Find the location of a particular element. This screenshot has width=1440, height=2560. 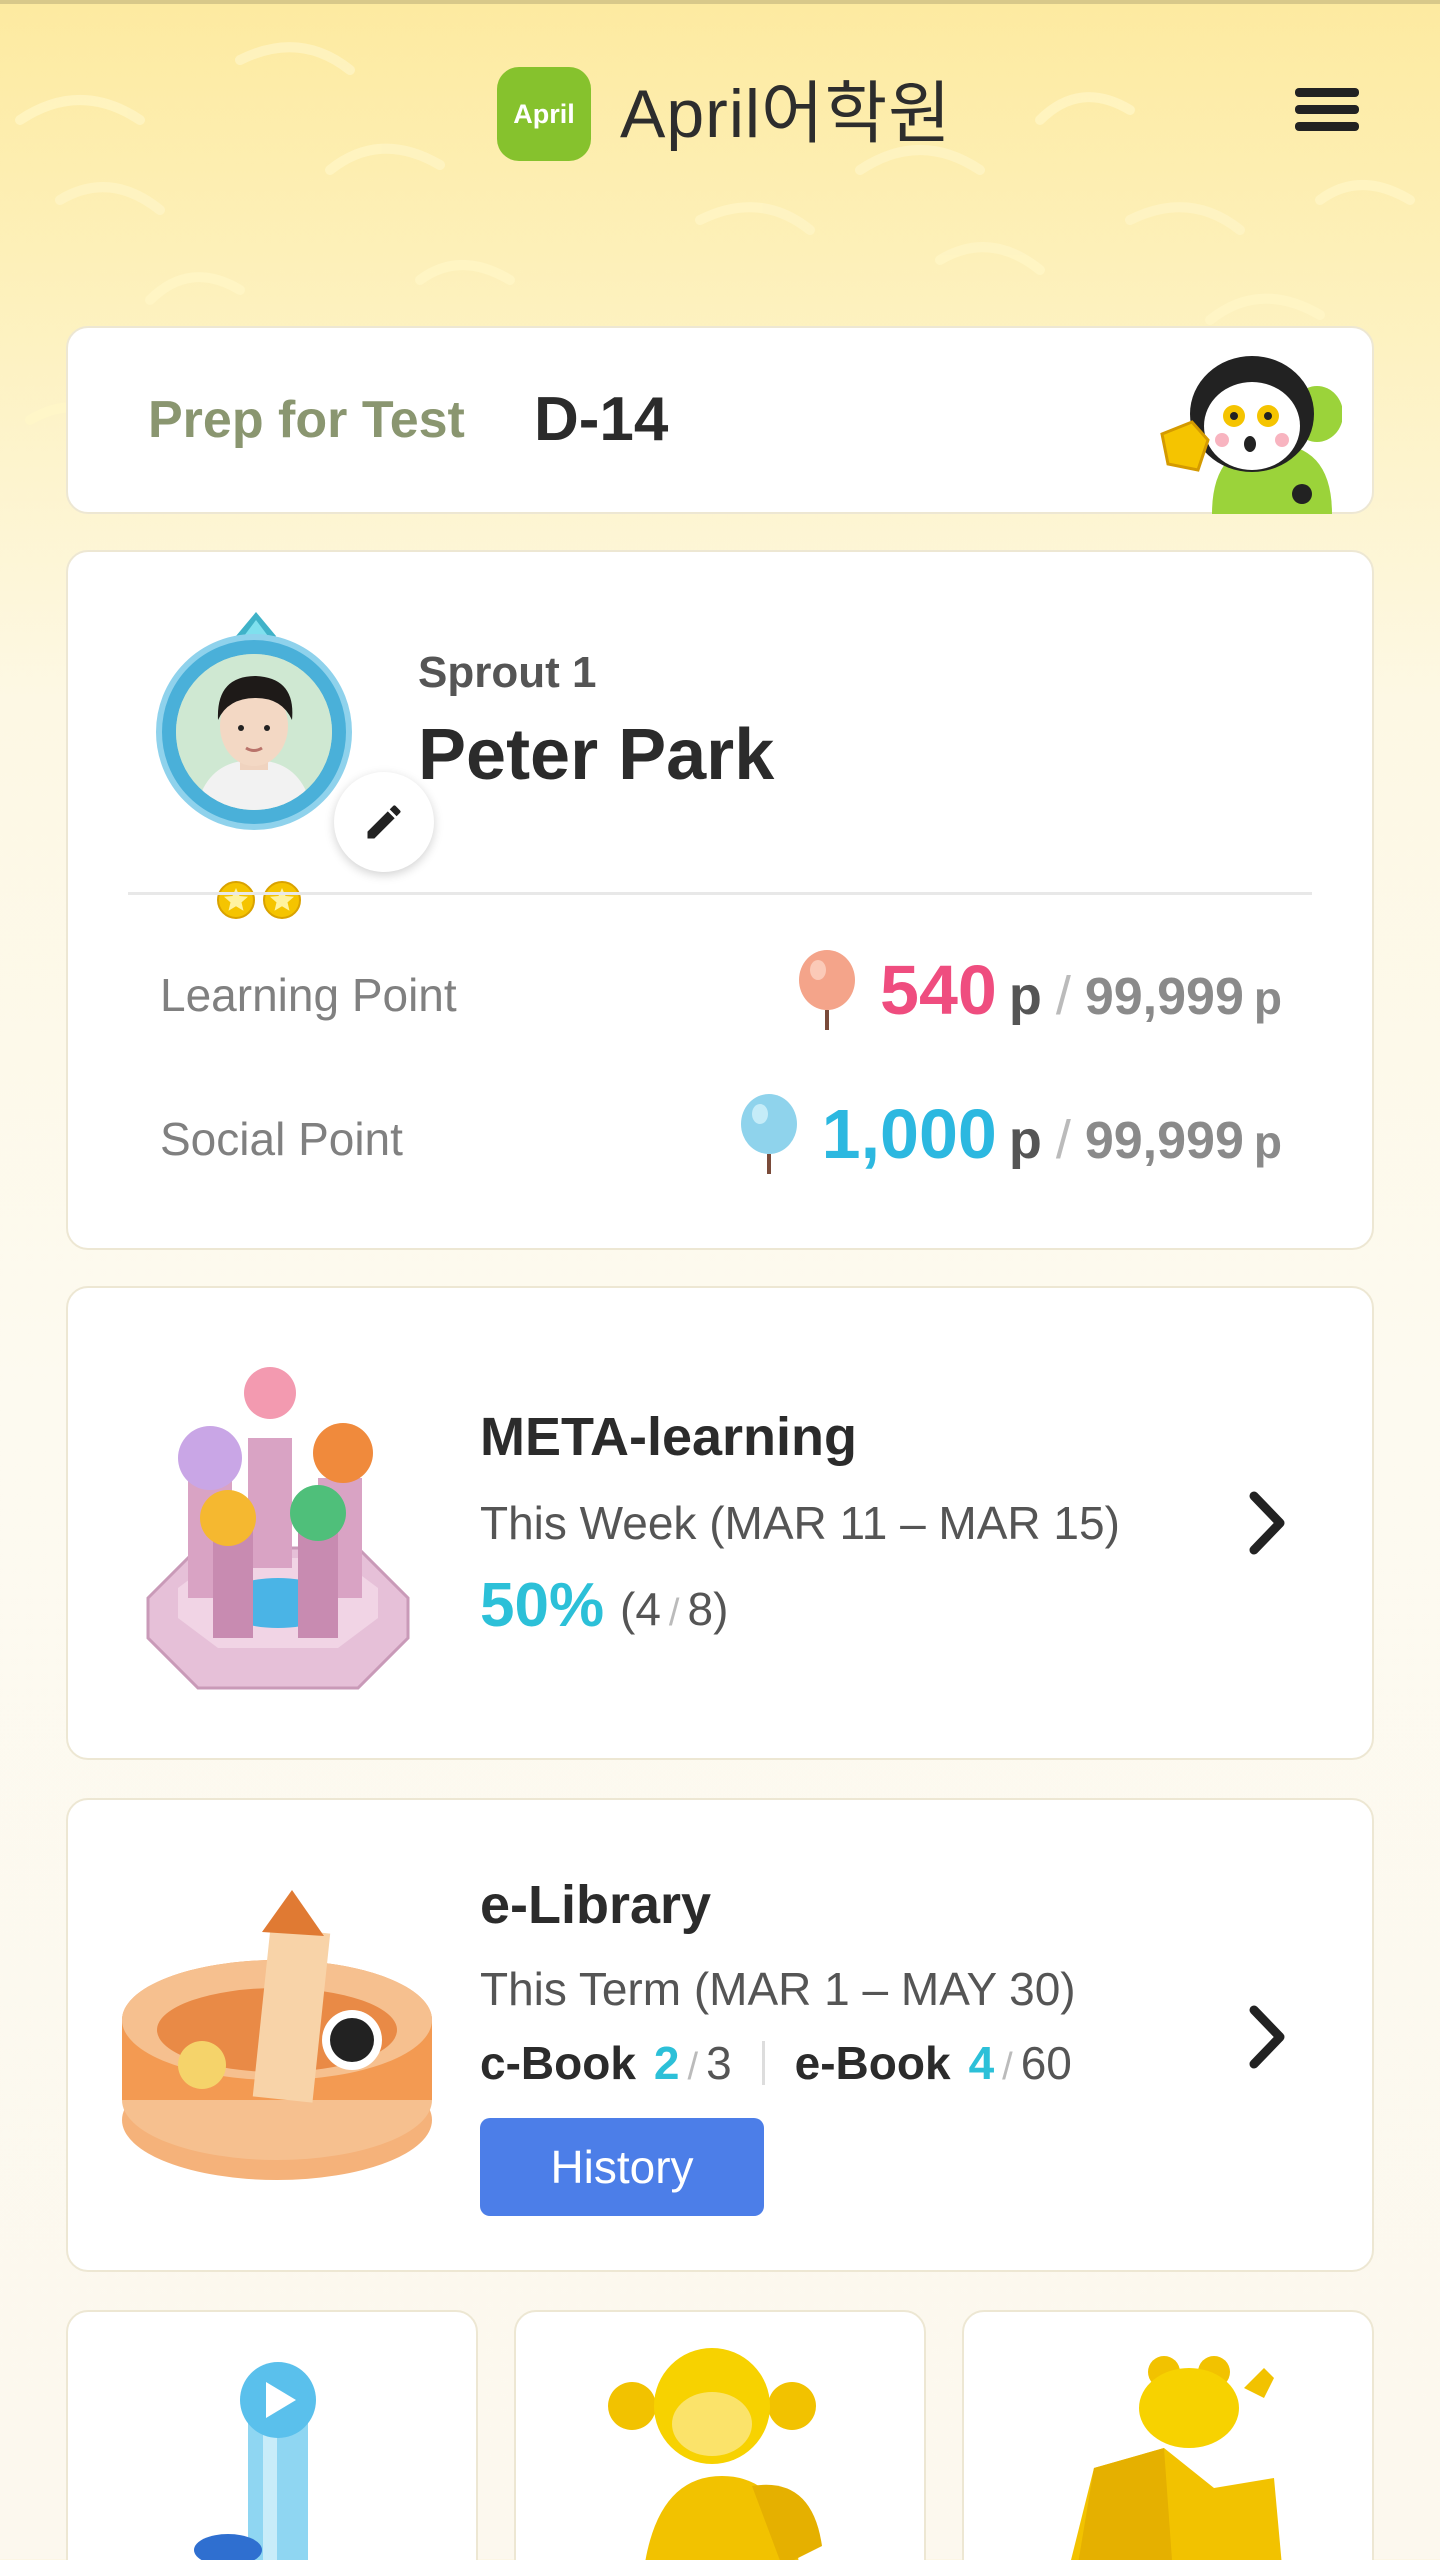

learning-point-value: 540 is located at coordinates (938, 990).